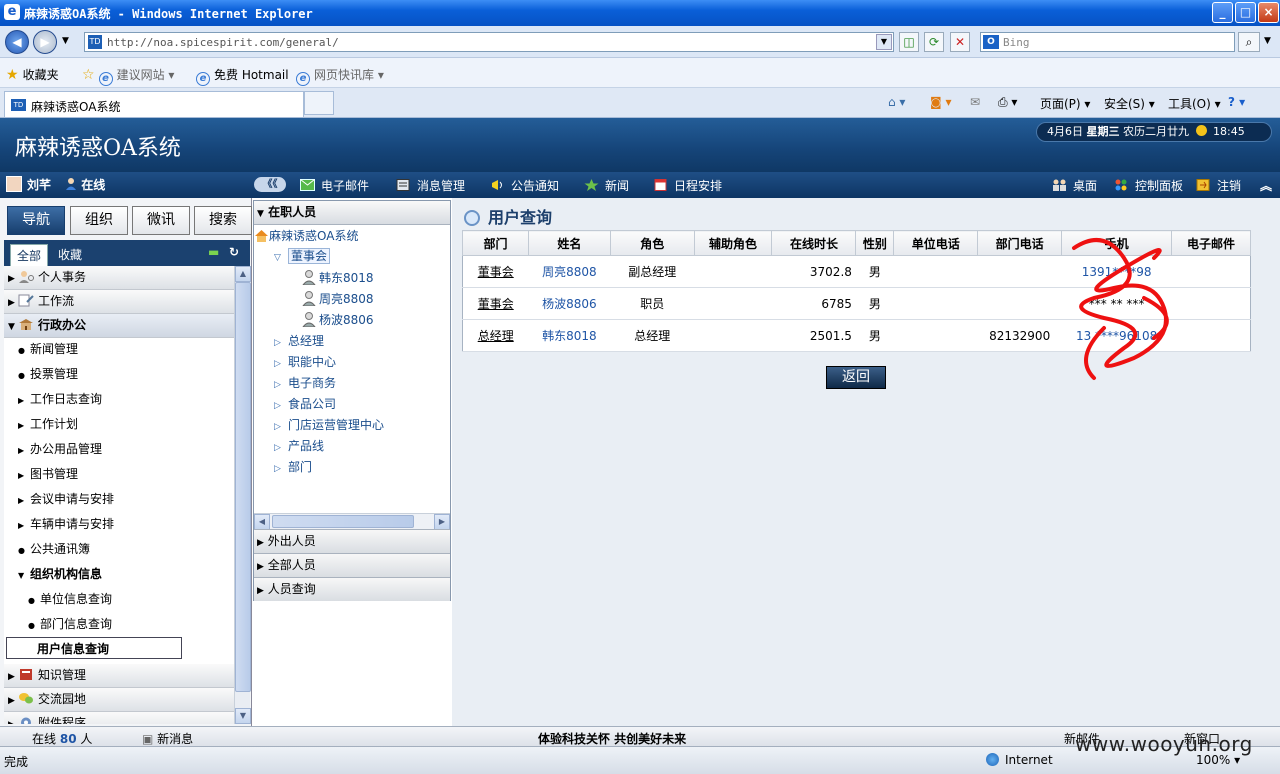 The width and height of the screenshot is (1280, 774). I want to click on menu-item-user-info: 用户信息查询, so click(94, 648).